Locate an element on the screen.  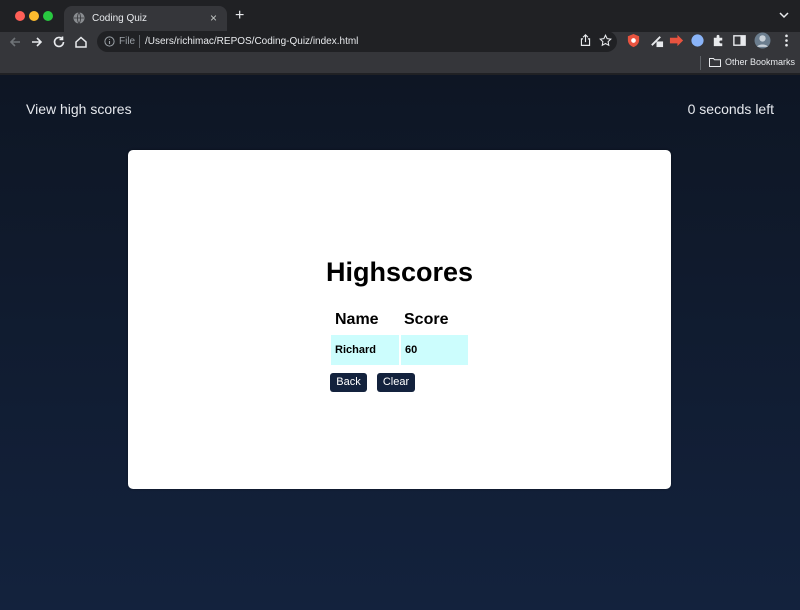
browser-tab: Coding Quiz × is located at coordinates (145, 19).